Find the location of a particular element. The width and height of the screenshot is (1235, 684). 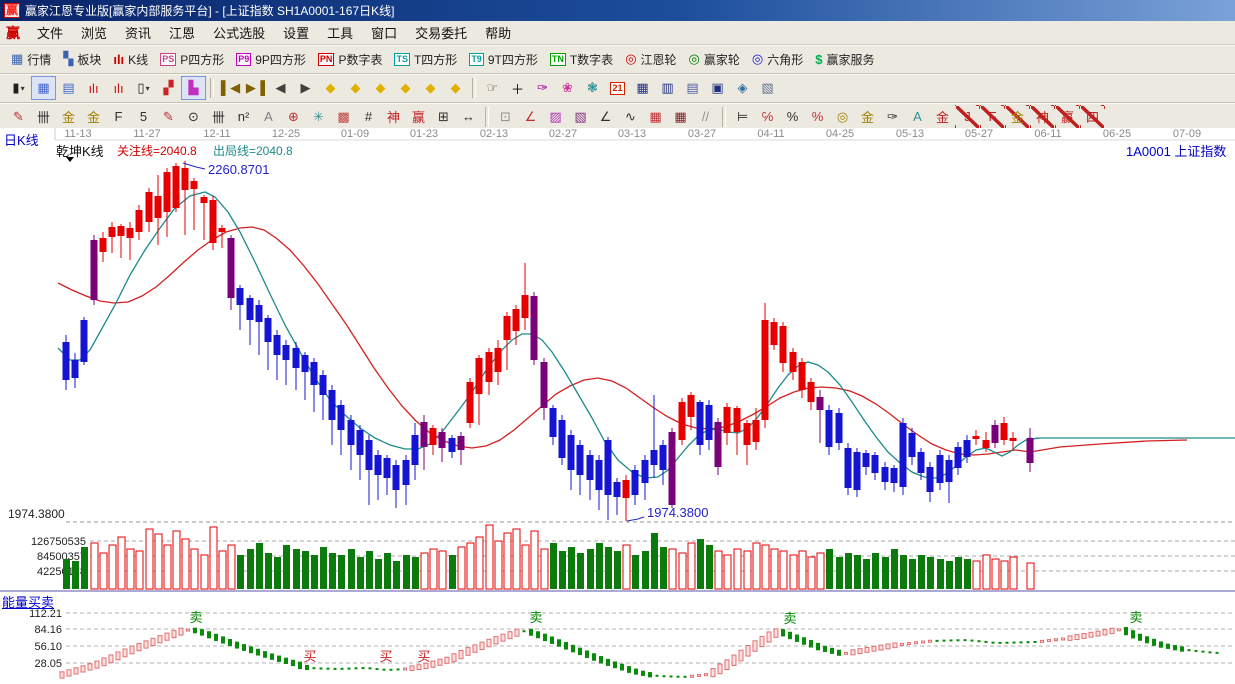

menu-item-2: 资讯 is located at coordinates (138, 32).